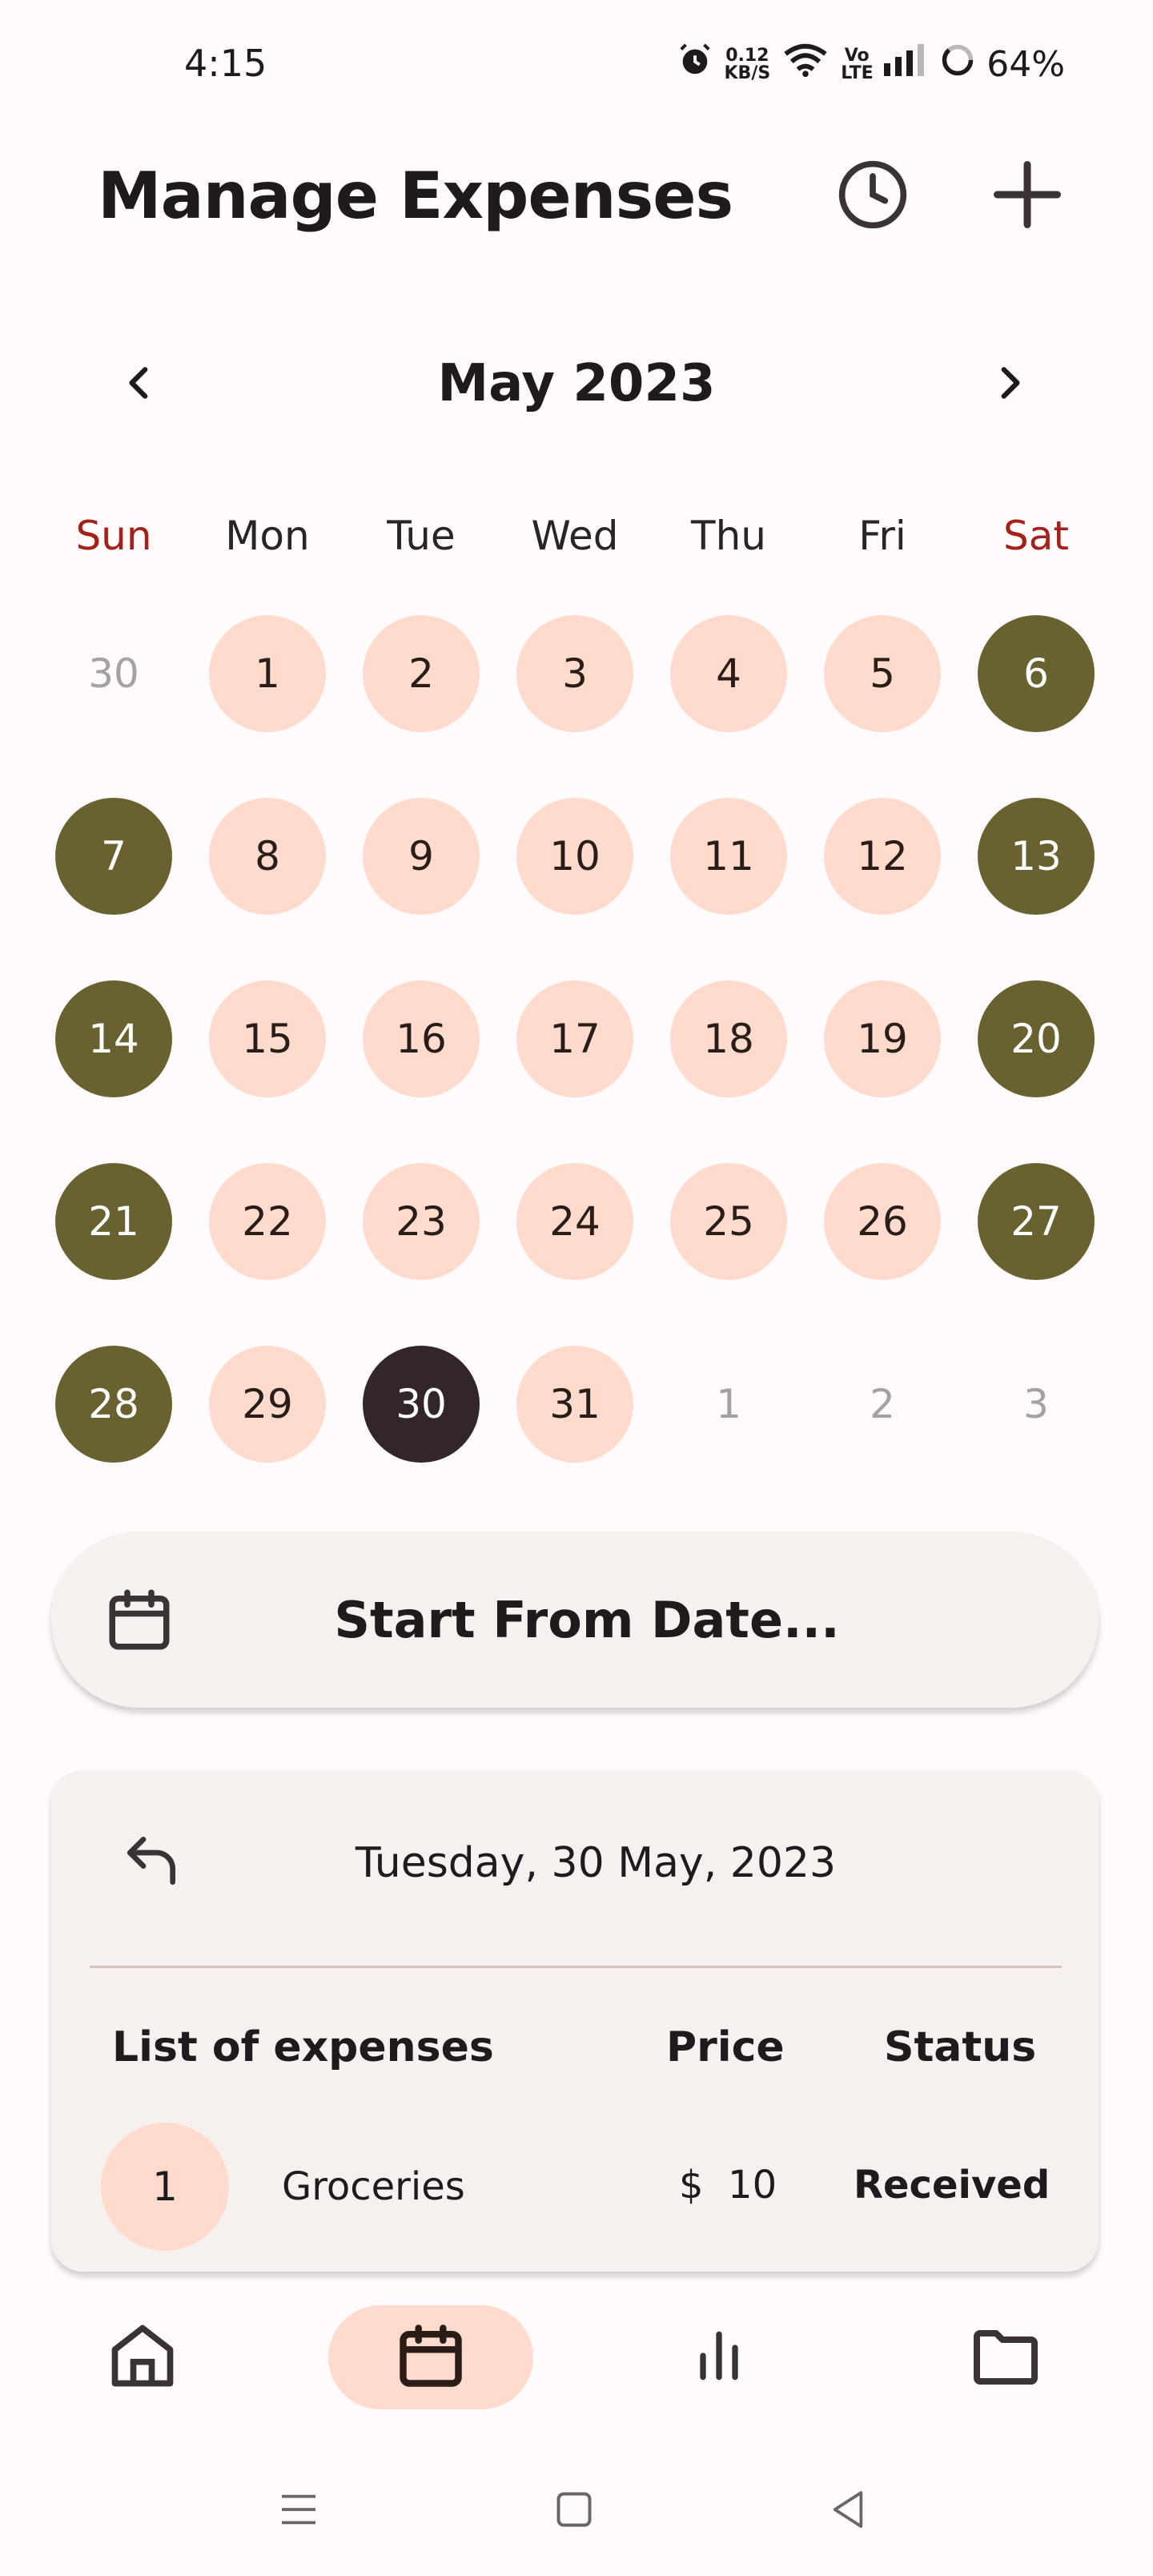  I want to click on calendar-day: 23, so click(422, 1221).